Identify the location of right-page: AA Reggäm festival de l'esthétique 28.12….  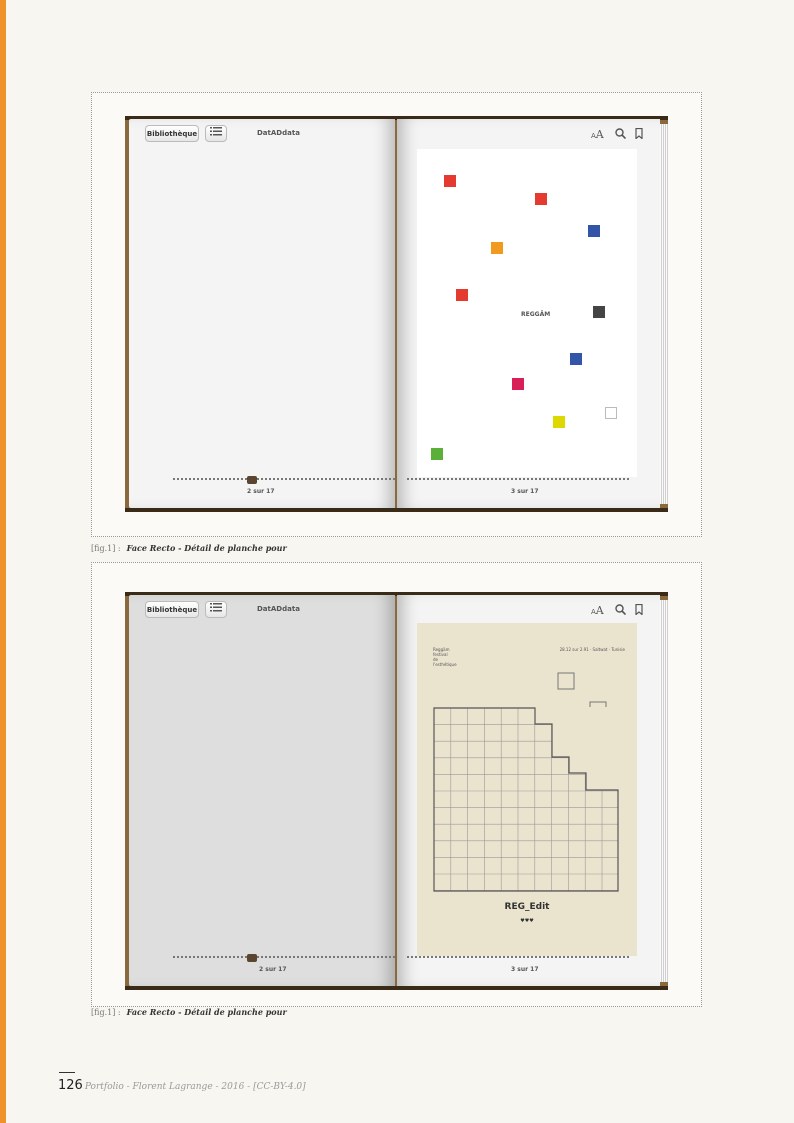
(528, 790).